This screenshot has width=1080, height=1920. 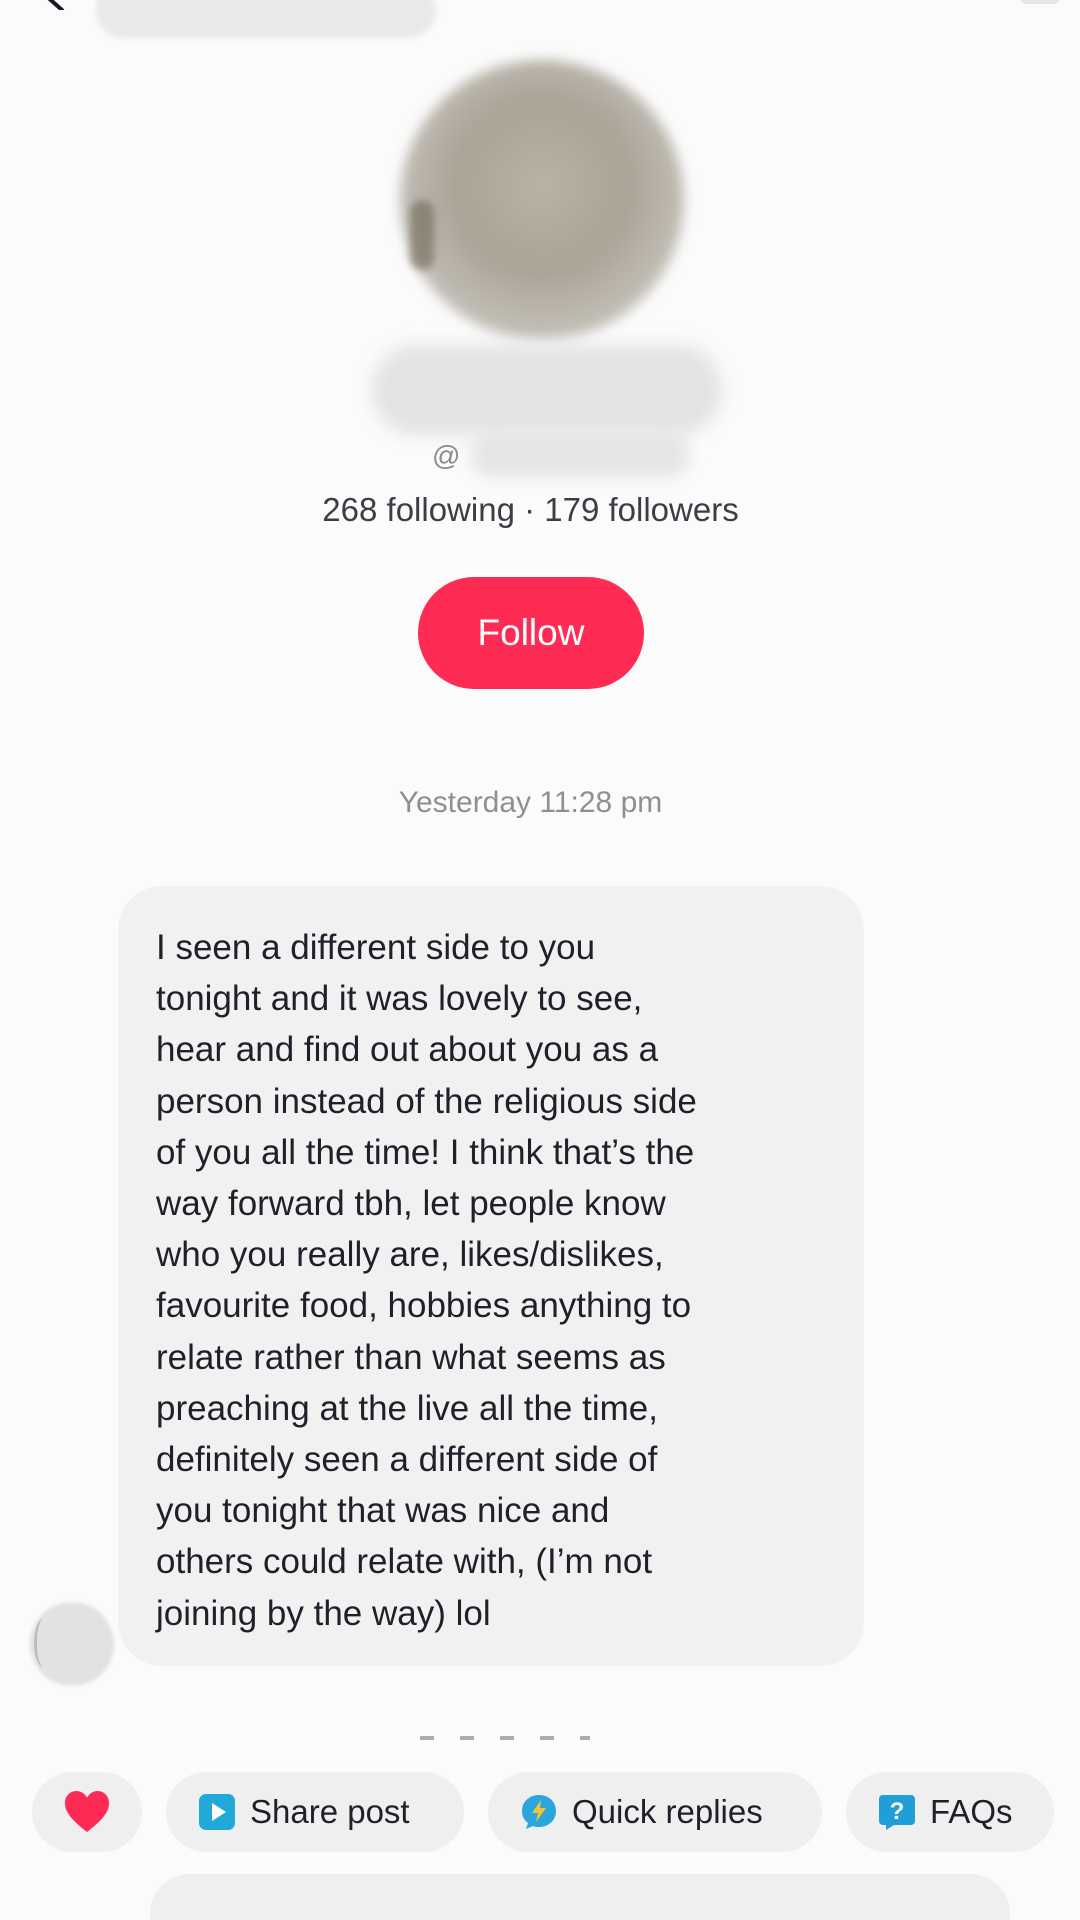 I want to click on chat-header-name, so click(x=266, y=19).